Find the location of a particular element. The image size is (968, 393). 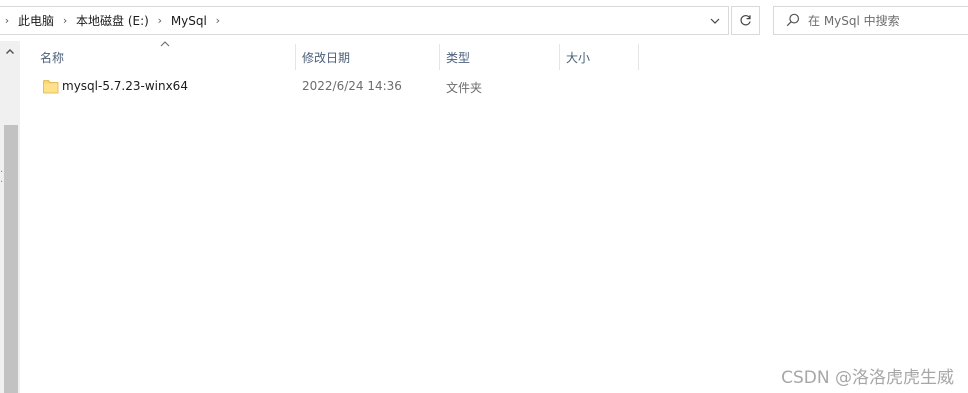

navigation-bar: › 此电脑 › 本地磁盘 (E:) › MySql › is located at coordinates (484, 20).